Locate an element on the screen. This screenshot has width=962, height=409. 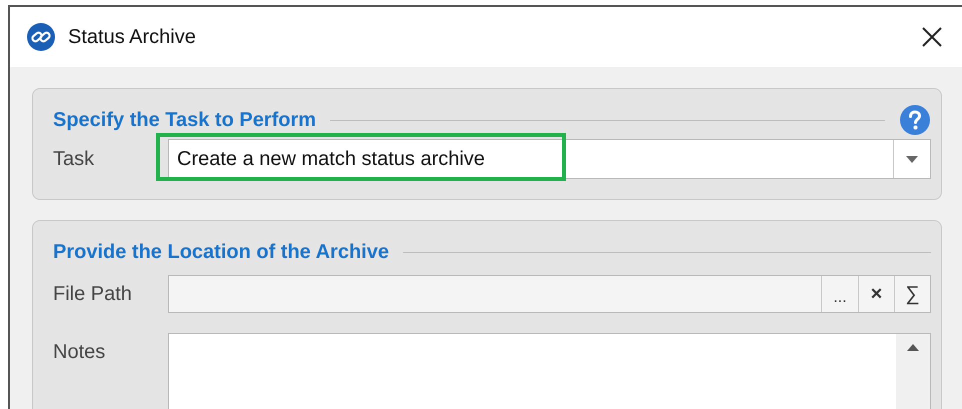
field-label: File Path is located at coordinates (93, 294).